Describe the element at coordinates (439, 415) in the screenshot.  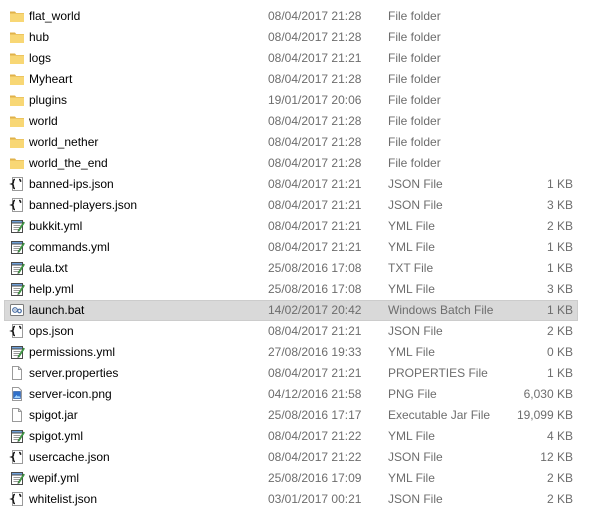
I see `file-type: Executable Jar File` at that location.